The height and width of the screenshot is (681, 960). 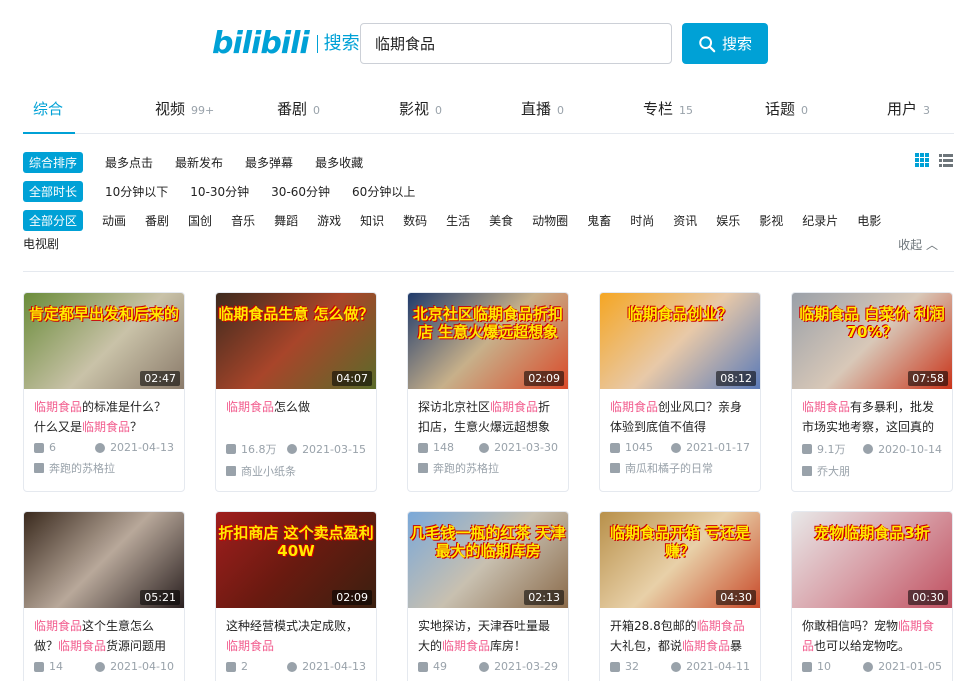 I want to click on title-text: 探访北京社区, so click(x=454, y=407).